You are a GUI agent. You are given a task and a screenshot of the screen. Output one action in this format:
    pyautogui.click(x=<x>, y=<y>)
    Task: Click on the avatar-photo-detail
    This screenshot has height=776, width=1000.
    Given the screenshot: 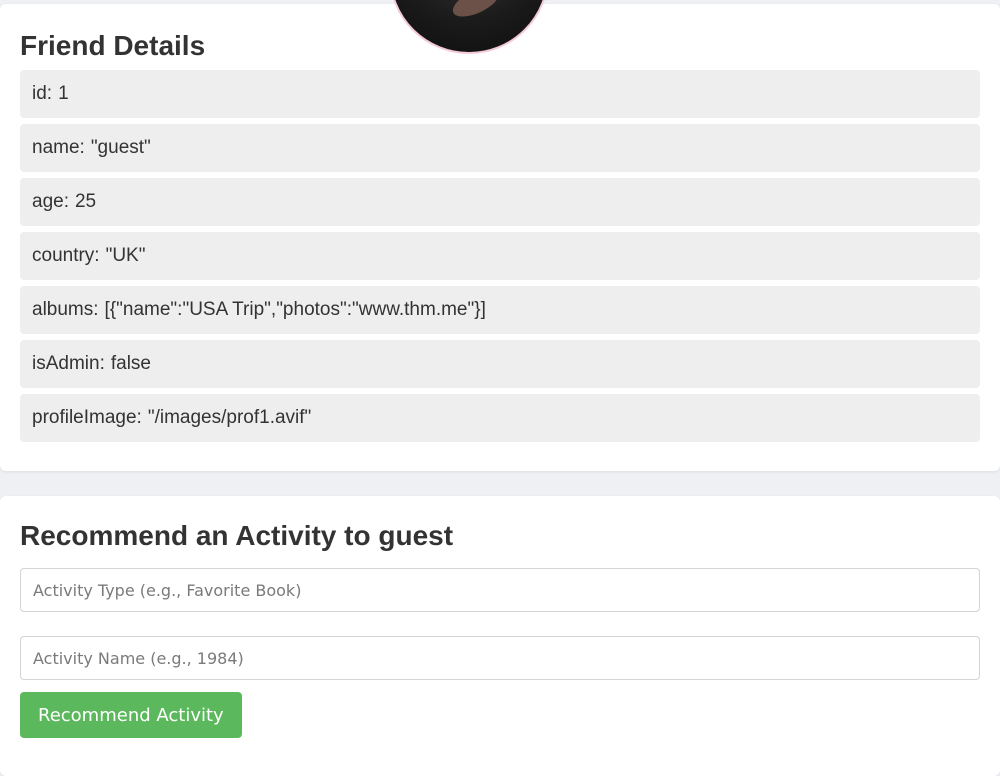 What is the action you would take?
    pyautogui.click(x=476, y=11)
    